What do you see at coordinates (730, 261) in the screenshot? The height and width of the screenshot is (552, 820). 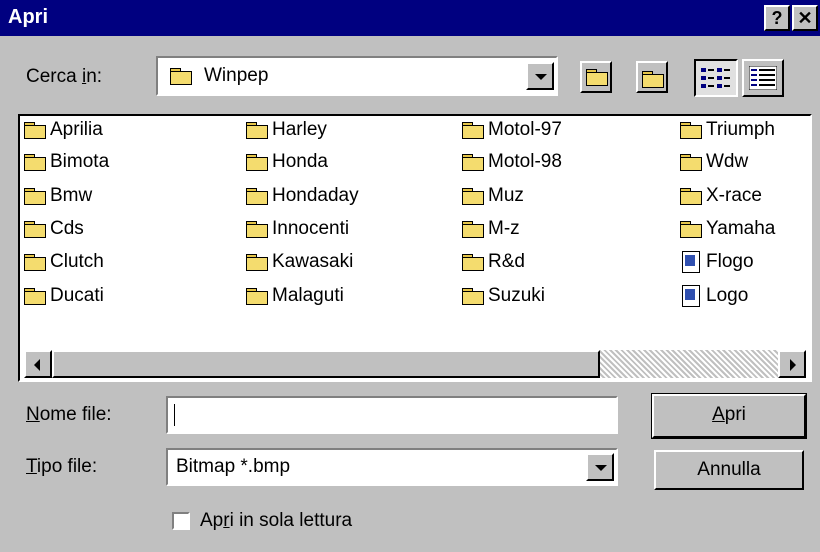 I see `file-list-item-label: Flogo` at bounding box center [730, 261].